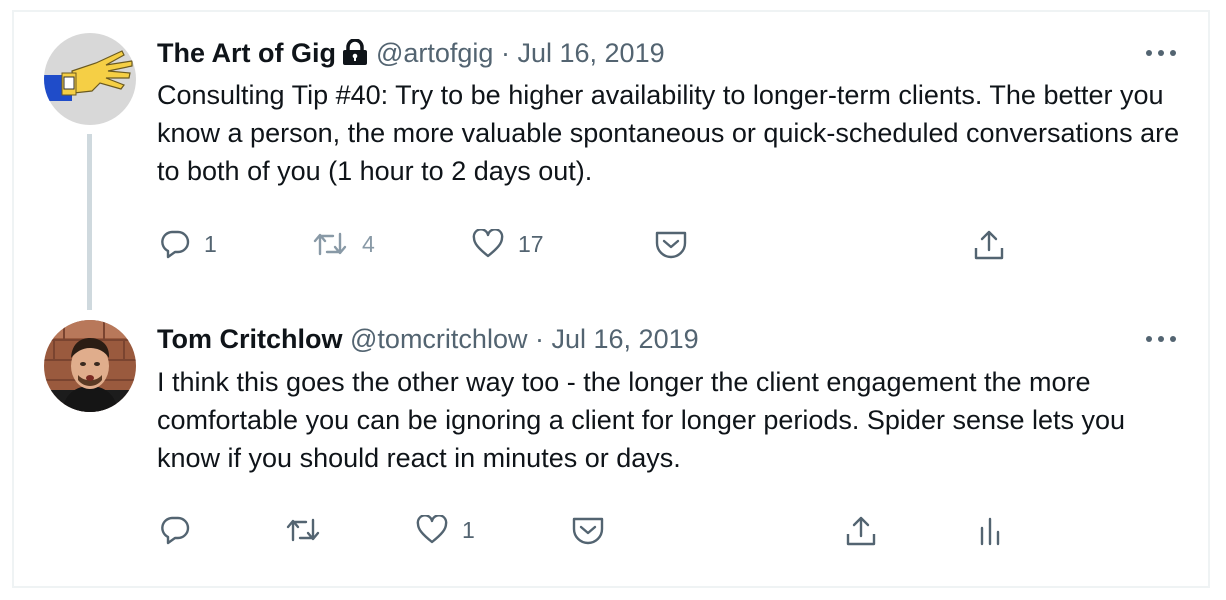  I want to click on author-name: Tom Critchlow, so click(250, 339).